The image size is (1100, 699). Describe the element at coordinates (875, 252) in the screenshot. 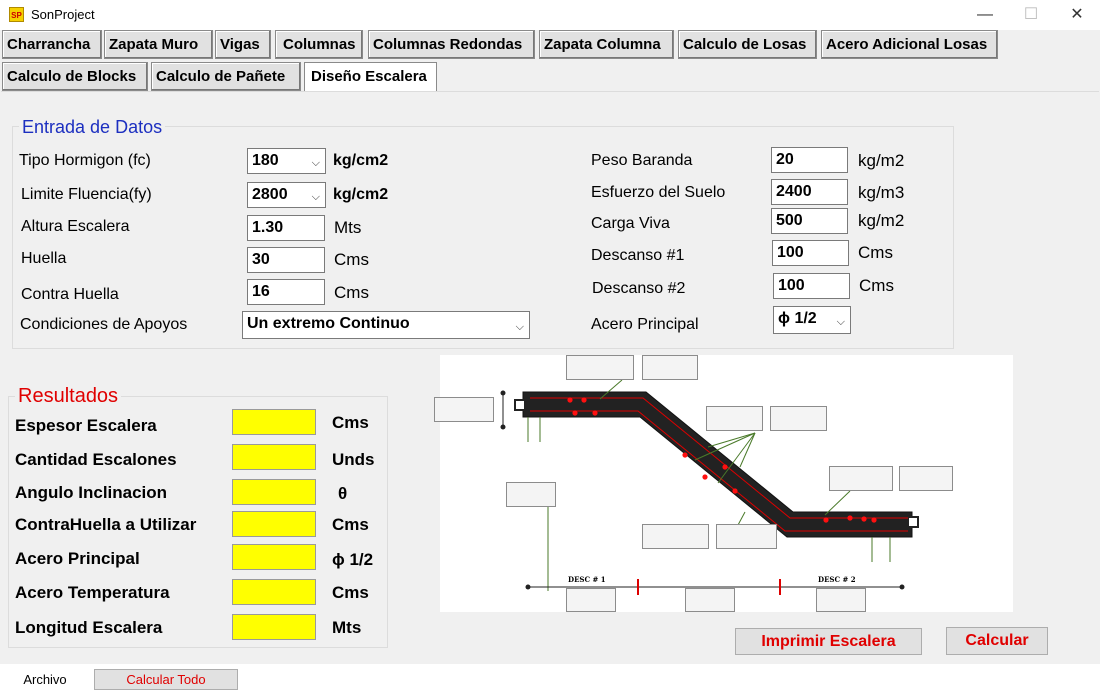

I see `descanso1-unit: Cms` at that location.